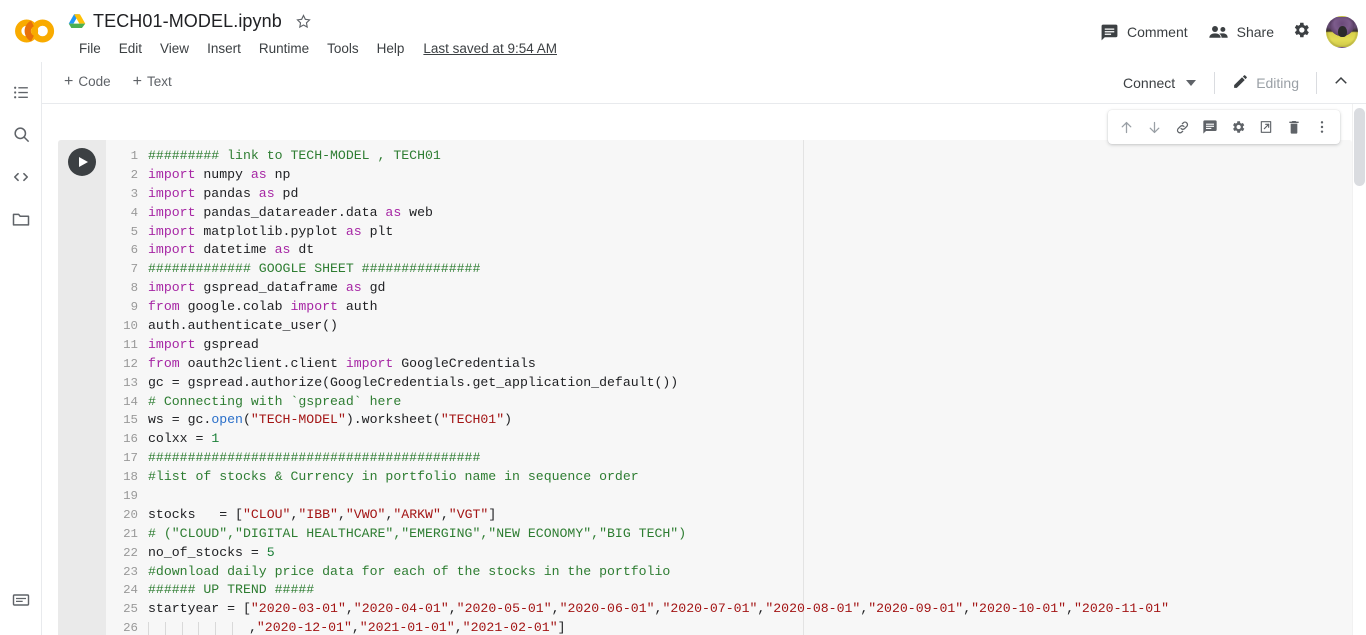 Image resolution: width=1366 pixels, height=635 pixels. Describe the element at coordinates (240, 628) in the screenshot. I see `indent-guide` at that location.